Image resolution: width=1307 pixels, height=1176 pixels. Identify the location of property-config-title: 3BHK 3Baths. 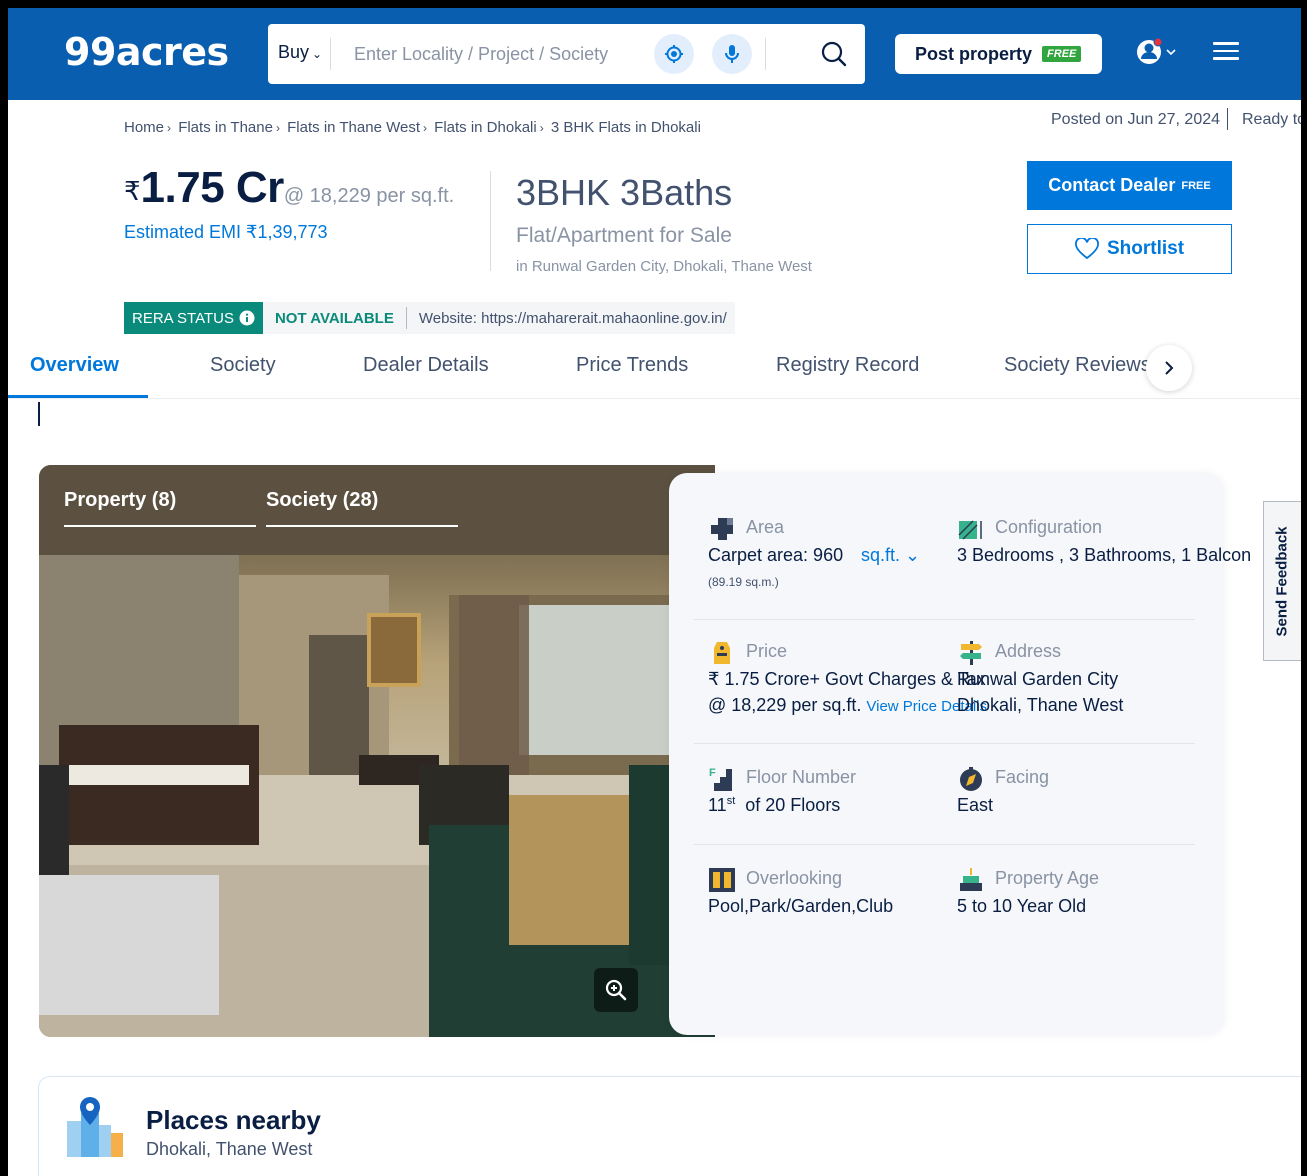
(624, 192).